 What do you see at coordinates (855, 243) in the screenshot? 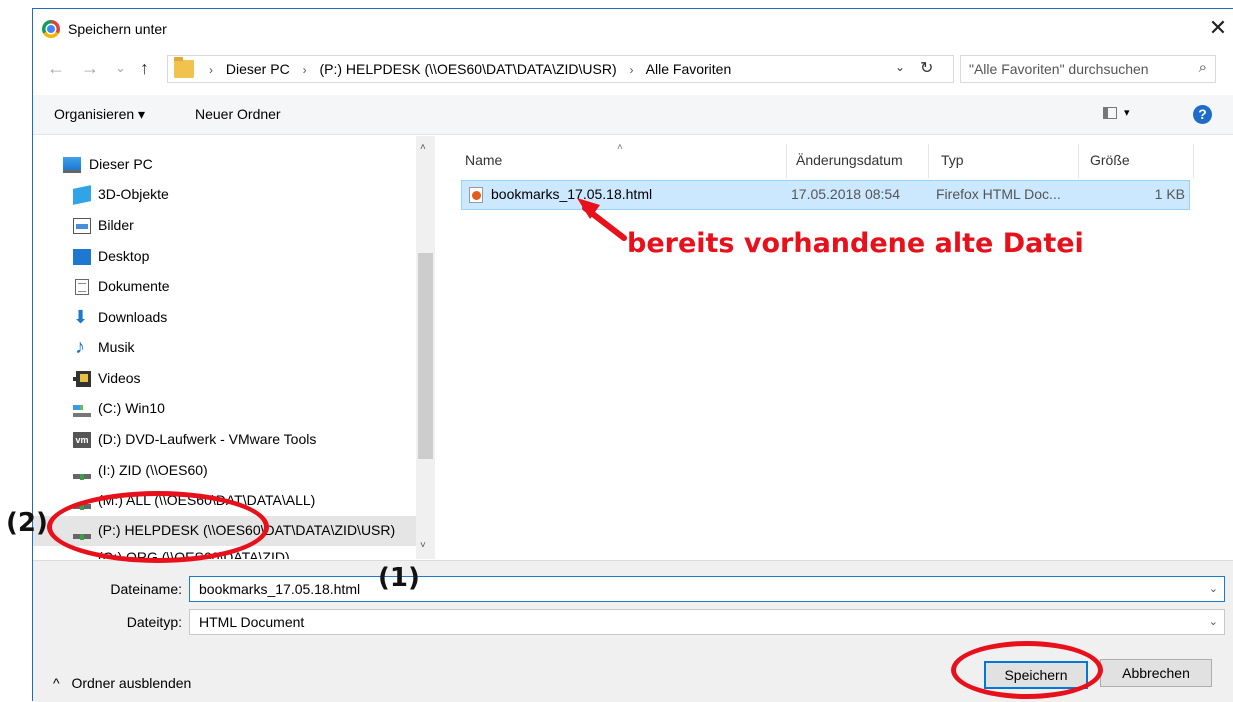
I see `existing-file-annotation: bereits vorhandene alte Datei` at bounding box center [855, 243].